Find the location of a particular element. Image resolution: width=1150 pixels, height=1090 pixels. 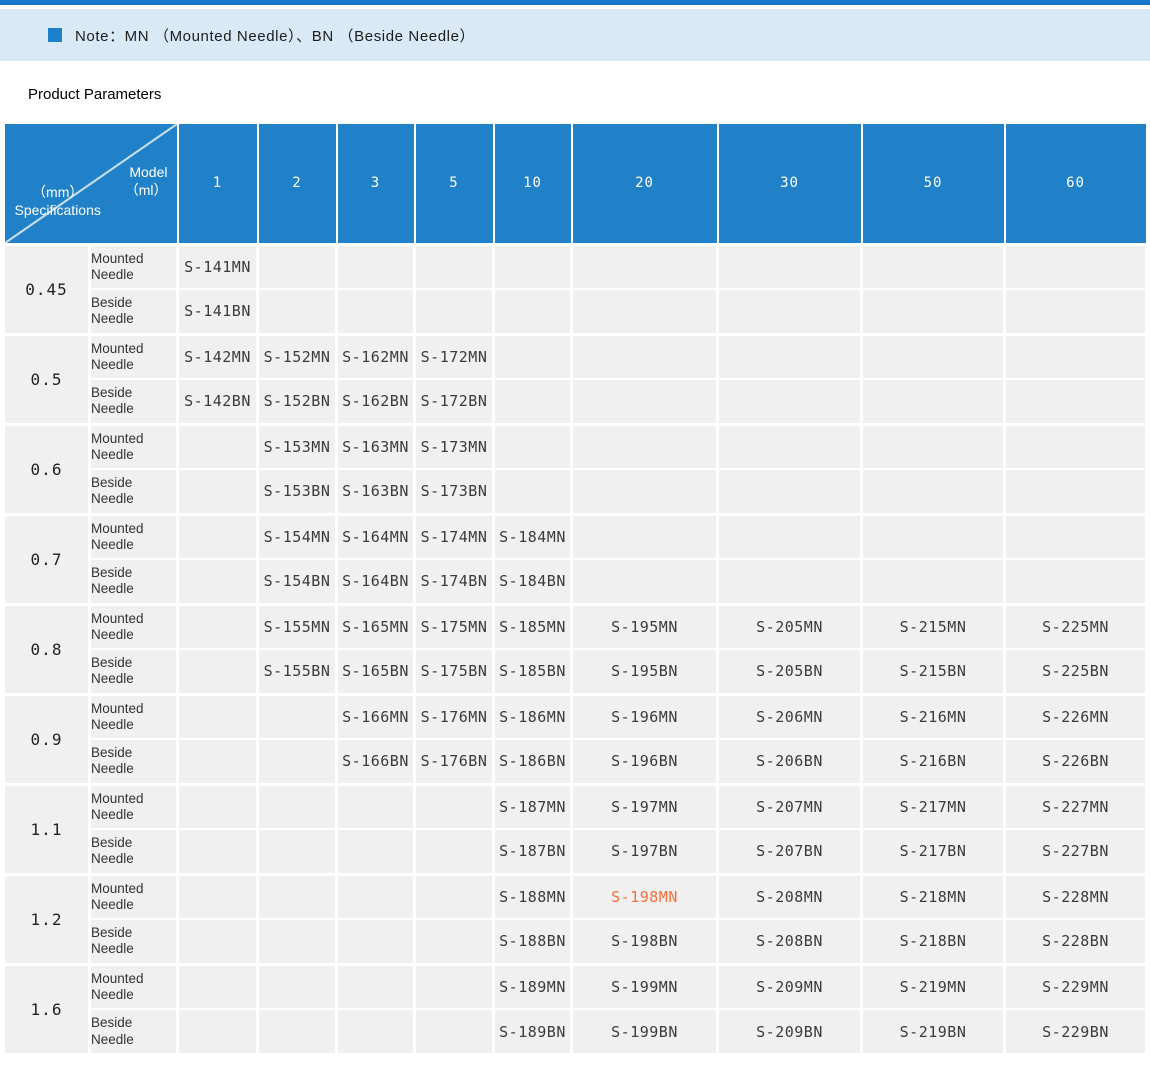

model-unit: （ml） is located at coordinates (146, 189).